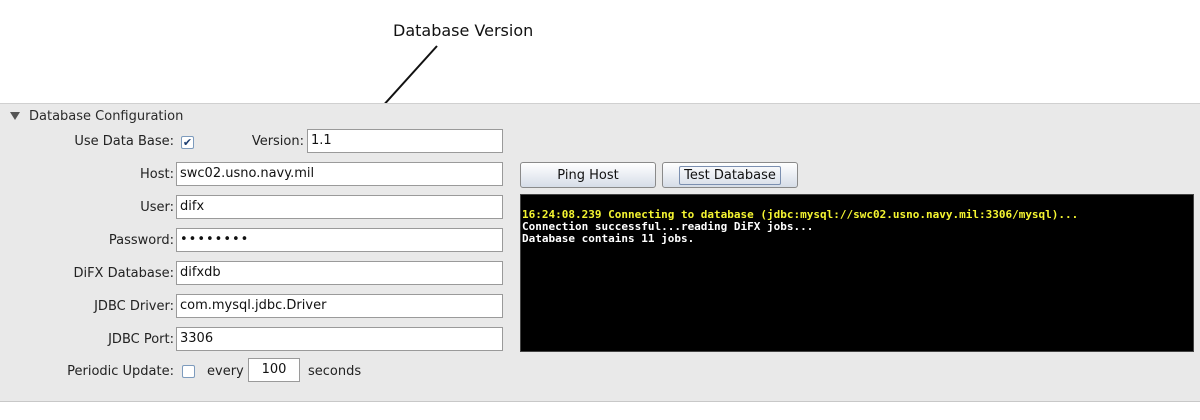 The height and width of the screenshot is (420, 1200). I want to click on periodic-update-checkbox, so click(188, 371).